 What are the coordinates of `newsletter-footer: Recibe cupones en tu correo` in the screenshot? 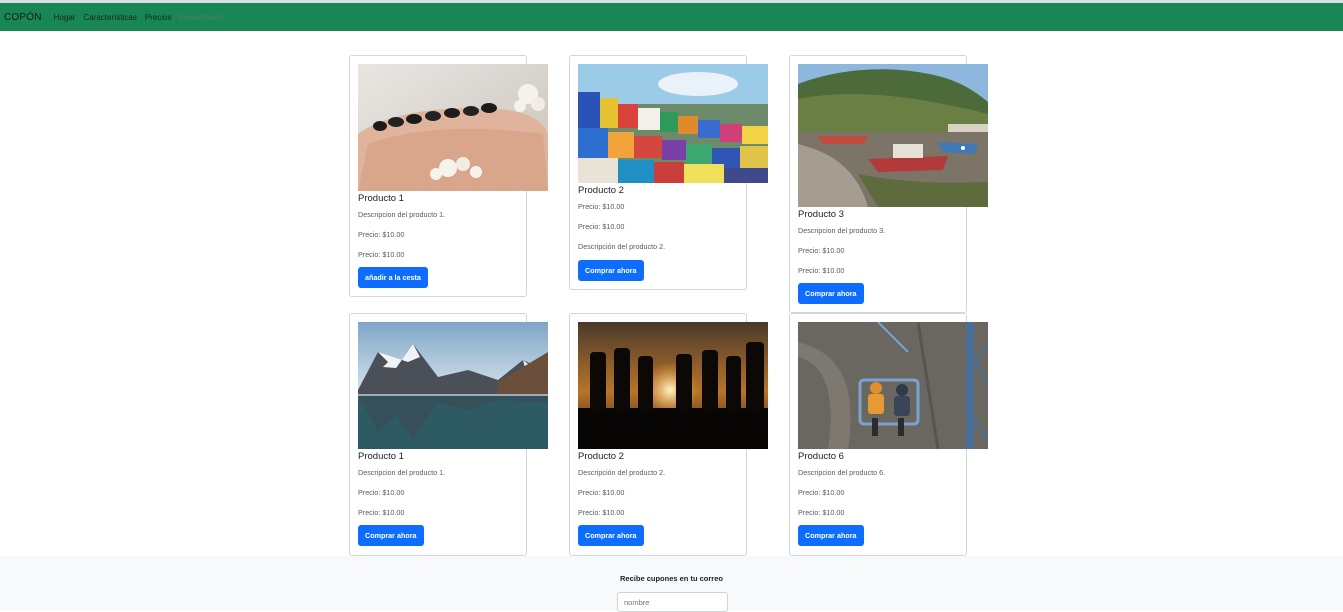 It's located at (671, 584).